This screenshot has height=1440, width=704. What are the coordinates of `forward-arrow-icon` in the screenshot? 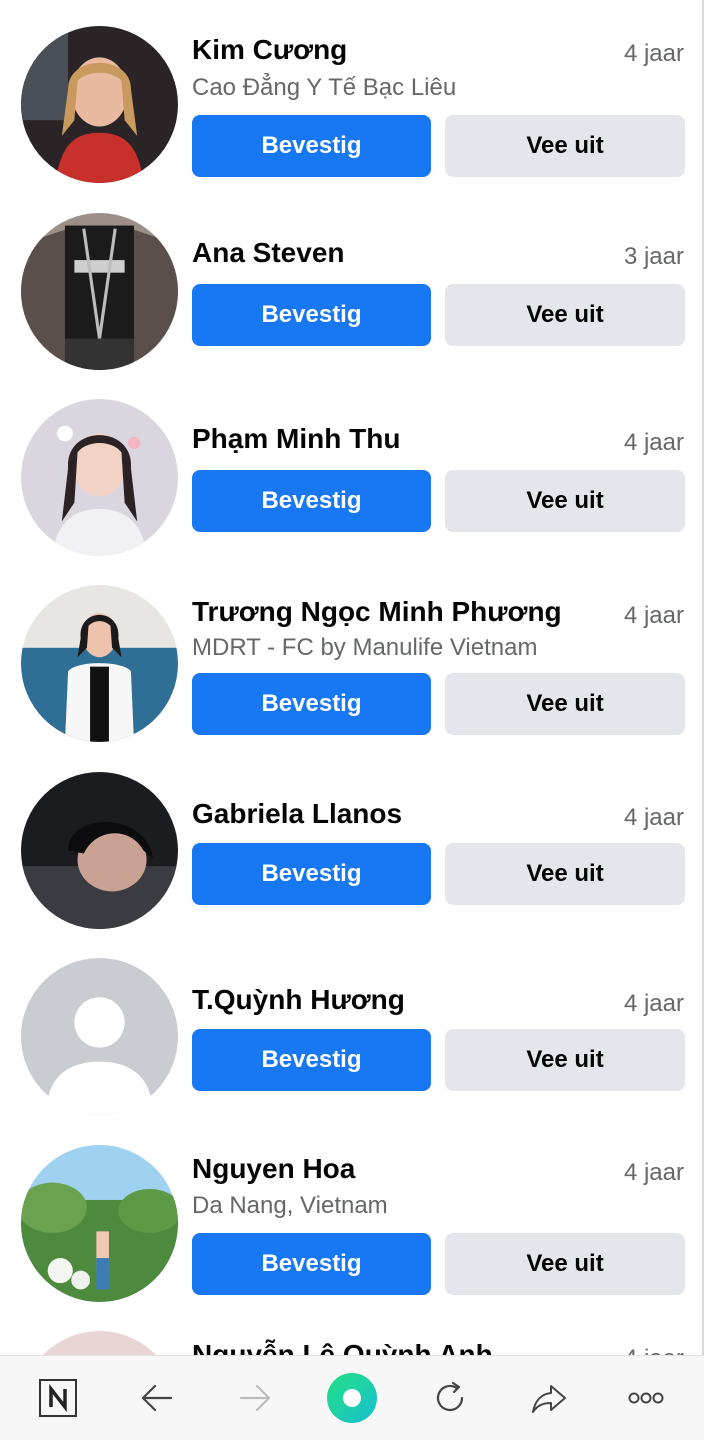 It's located at (255, 1398).